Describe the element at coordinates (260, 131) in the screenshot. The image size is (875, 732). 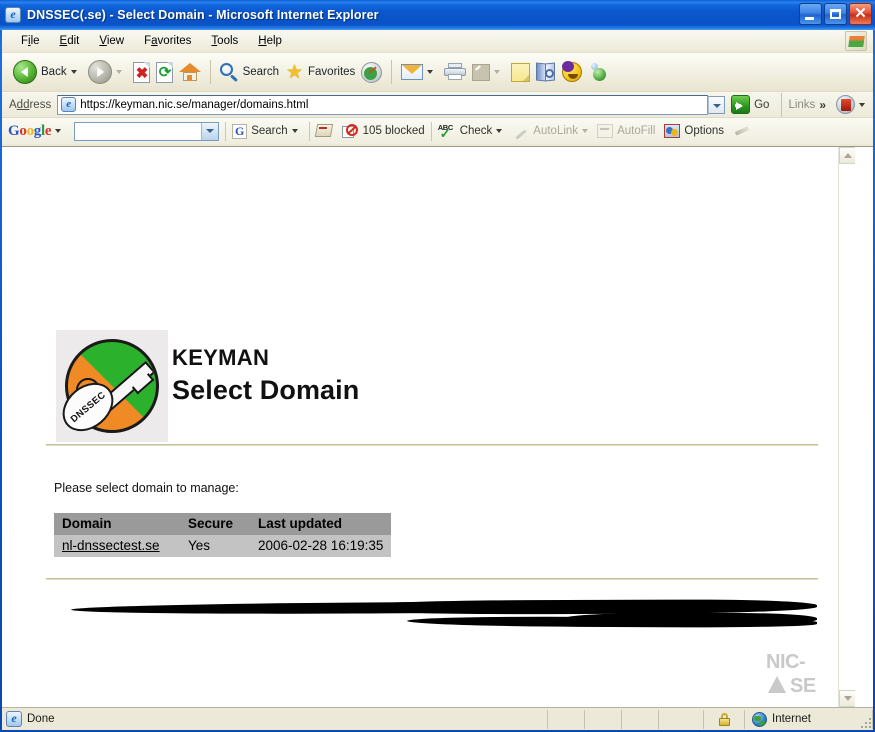
I see `google-search-button: G Search` at that location.